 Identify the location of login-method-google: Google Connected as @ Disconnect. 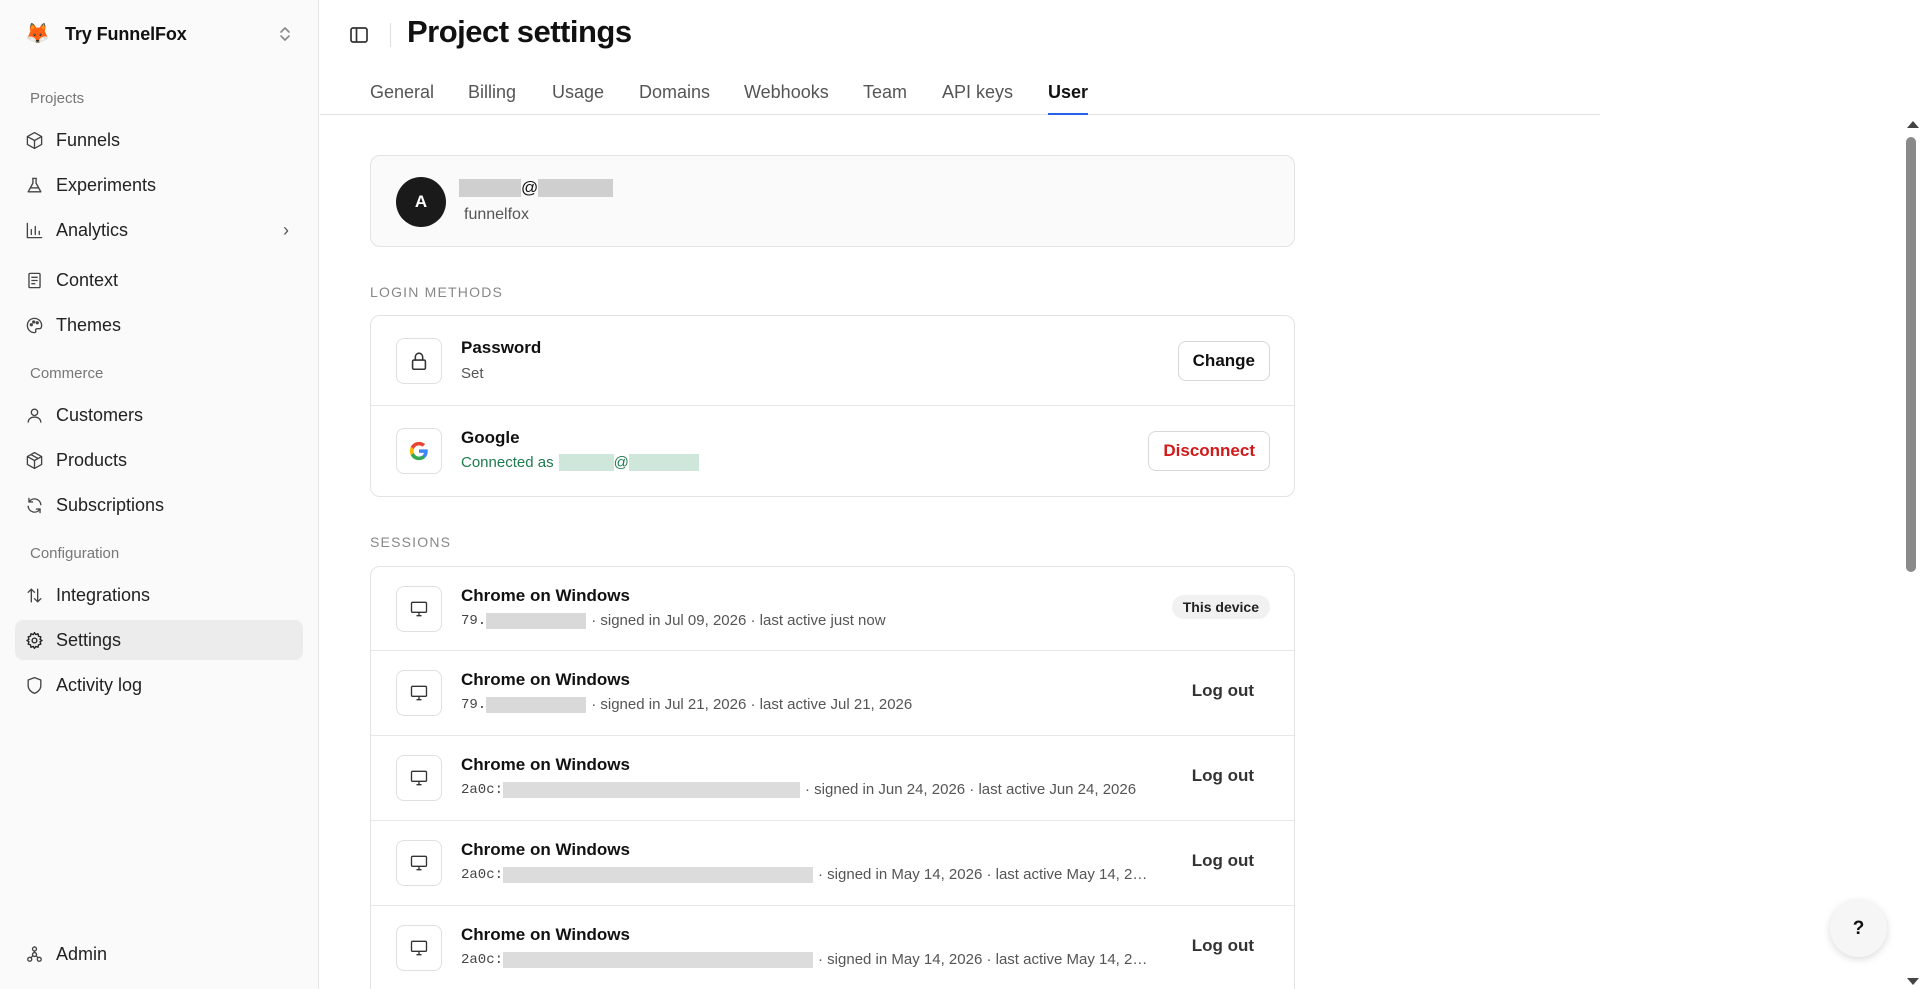
(832, 451).